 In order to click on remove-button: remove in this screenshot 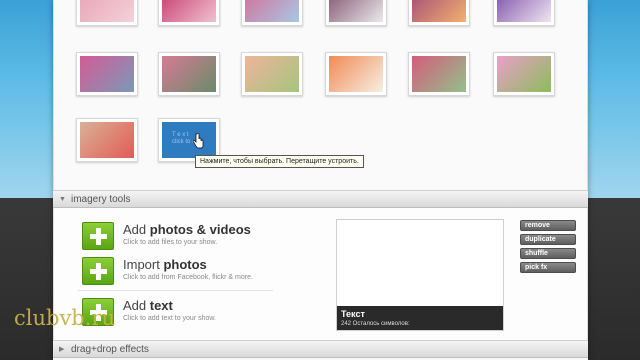, I will do `click(548, 225)`.